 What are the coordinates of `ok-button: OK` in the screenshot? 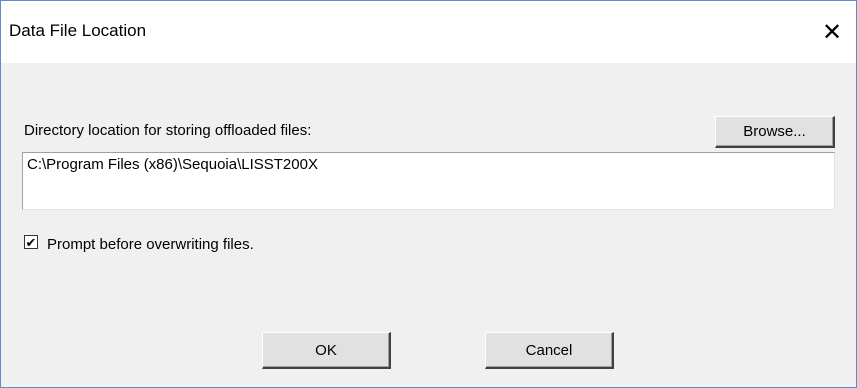 It's located at (326, 350).